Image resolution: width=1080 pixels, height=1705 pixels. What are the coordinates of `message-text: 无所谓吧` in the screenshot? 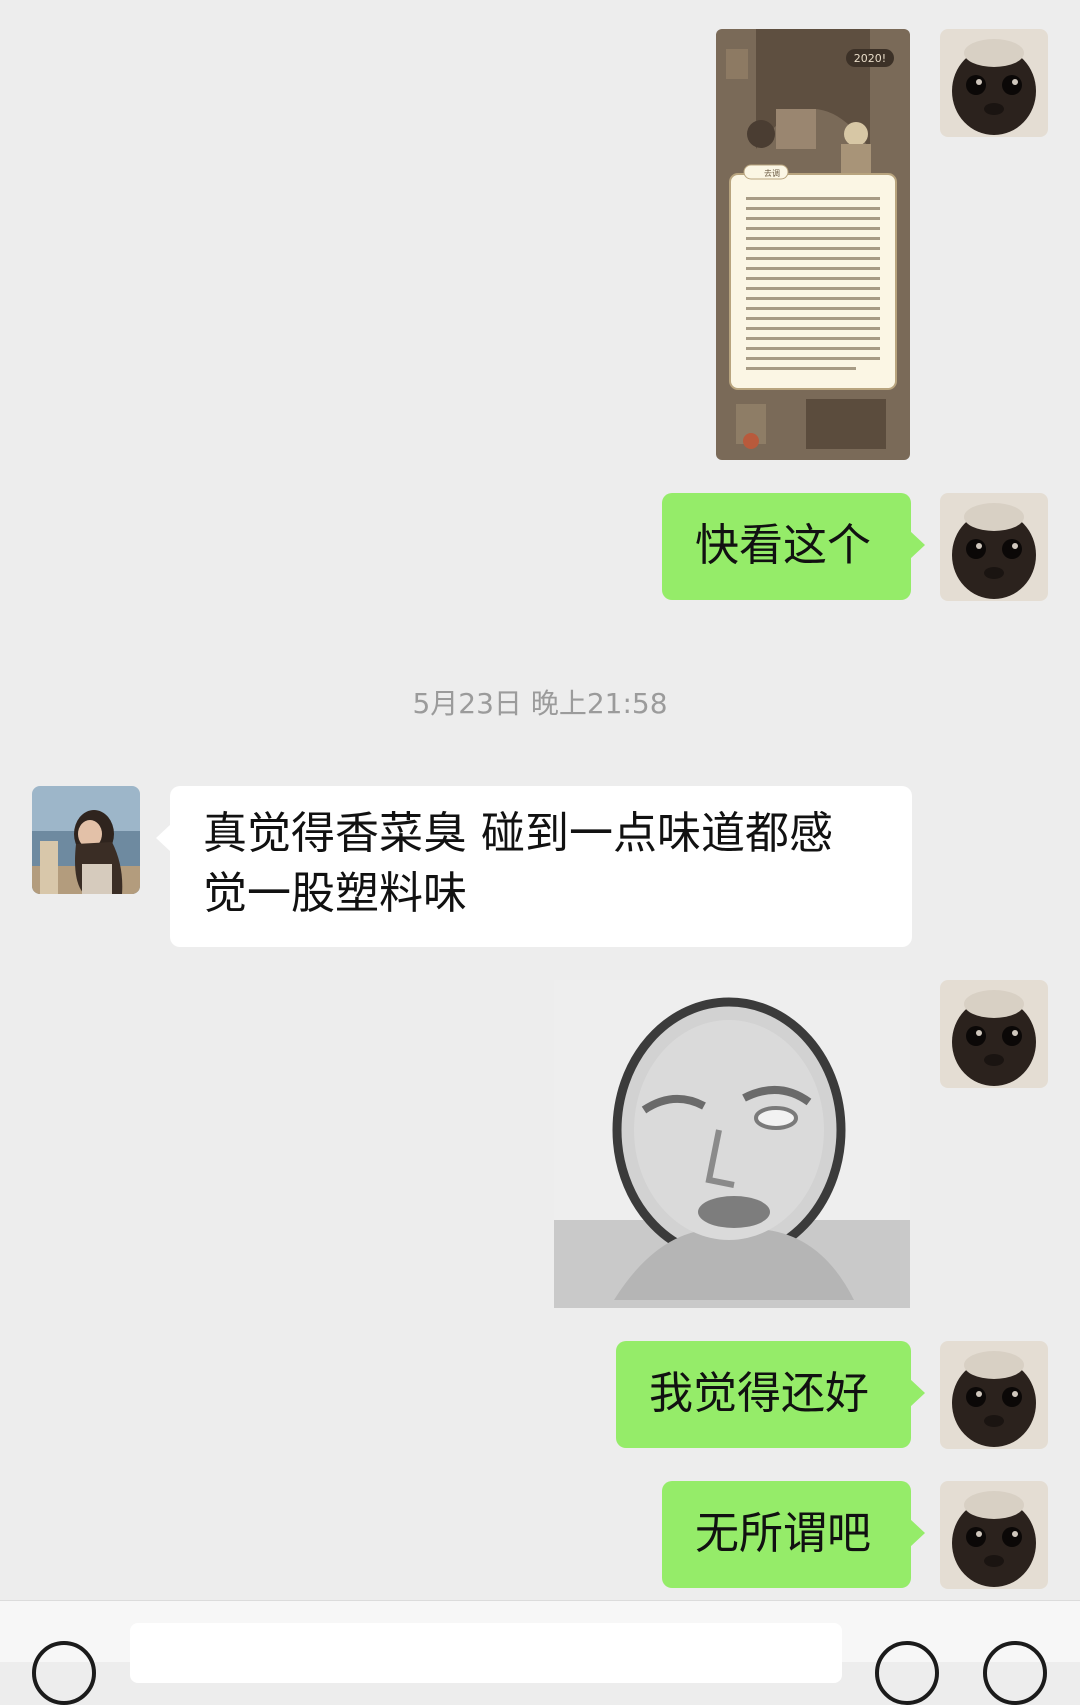 It's located at (783, 1533).